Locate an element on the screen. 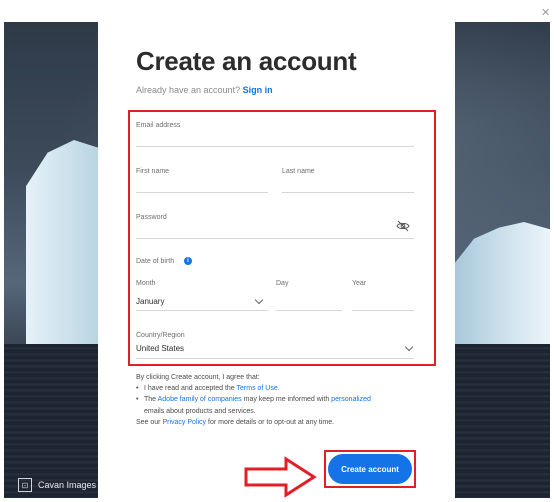  close-icon: ✕ is located at coordinates (545, 12).